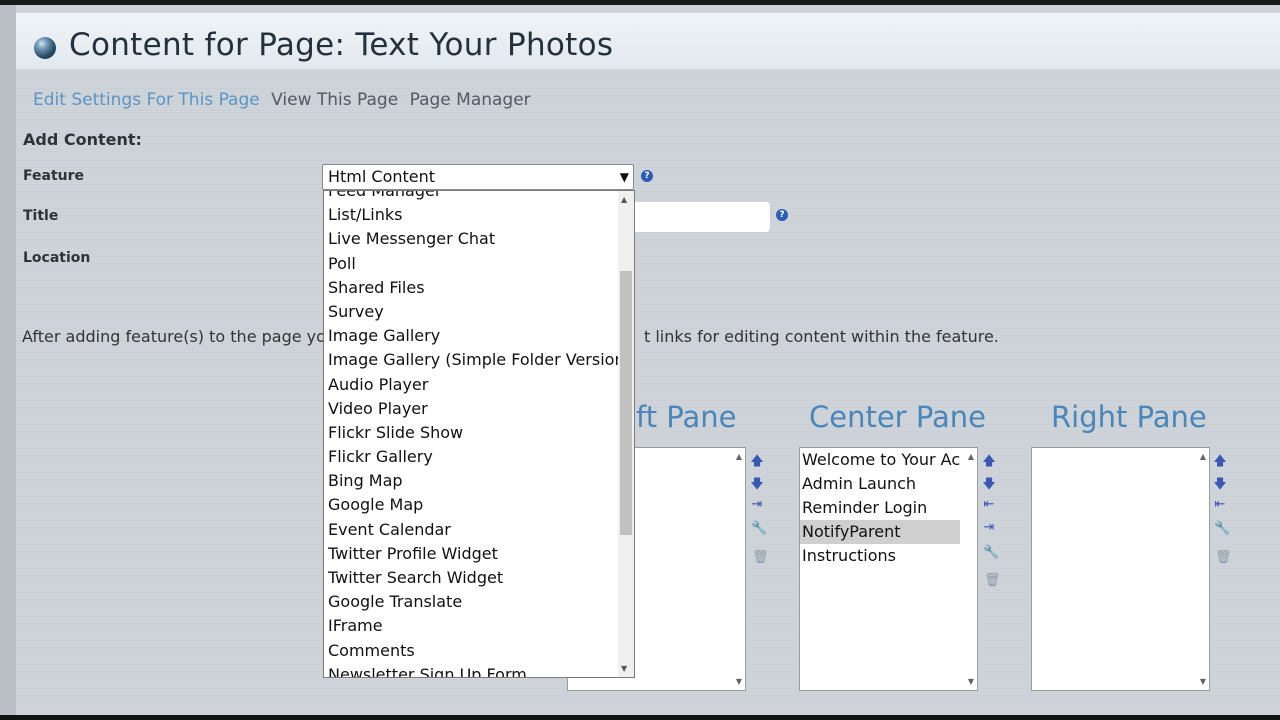 This screenshot has width=1280, height=720. Describe the element at coordinates (472, 554) in the screenshot. I see `dropdown-option: Twitter Profile Widget` at that location.